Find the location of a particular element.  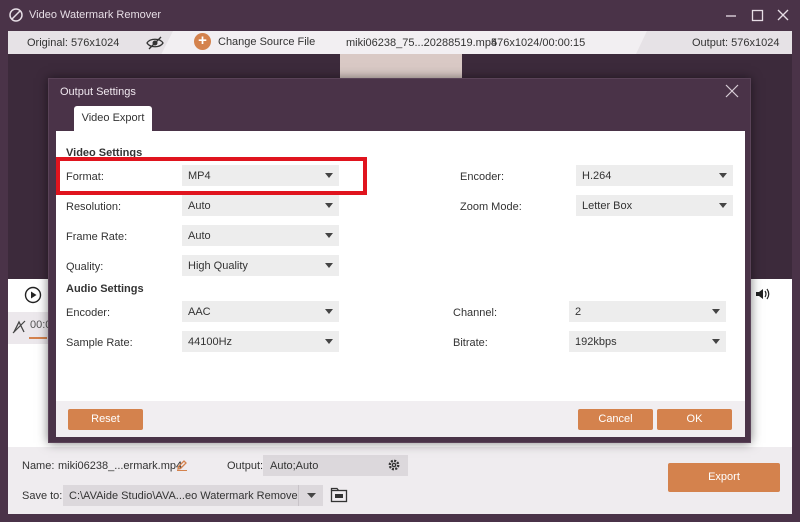

frame-rate-label: Frame Rate: is located at coordinates (97, 237).